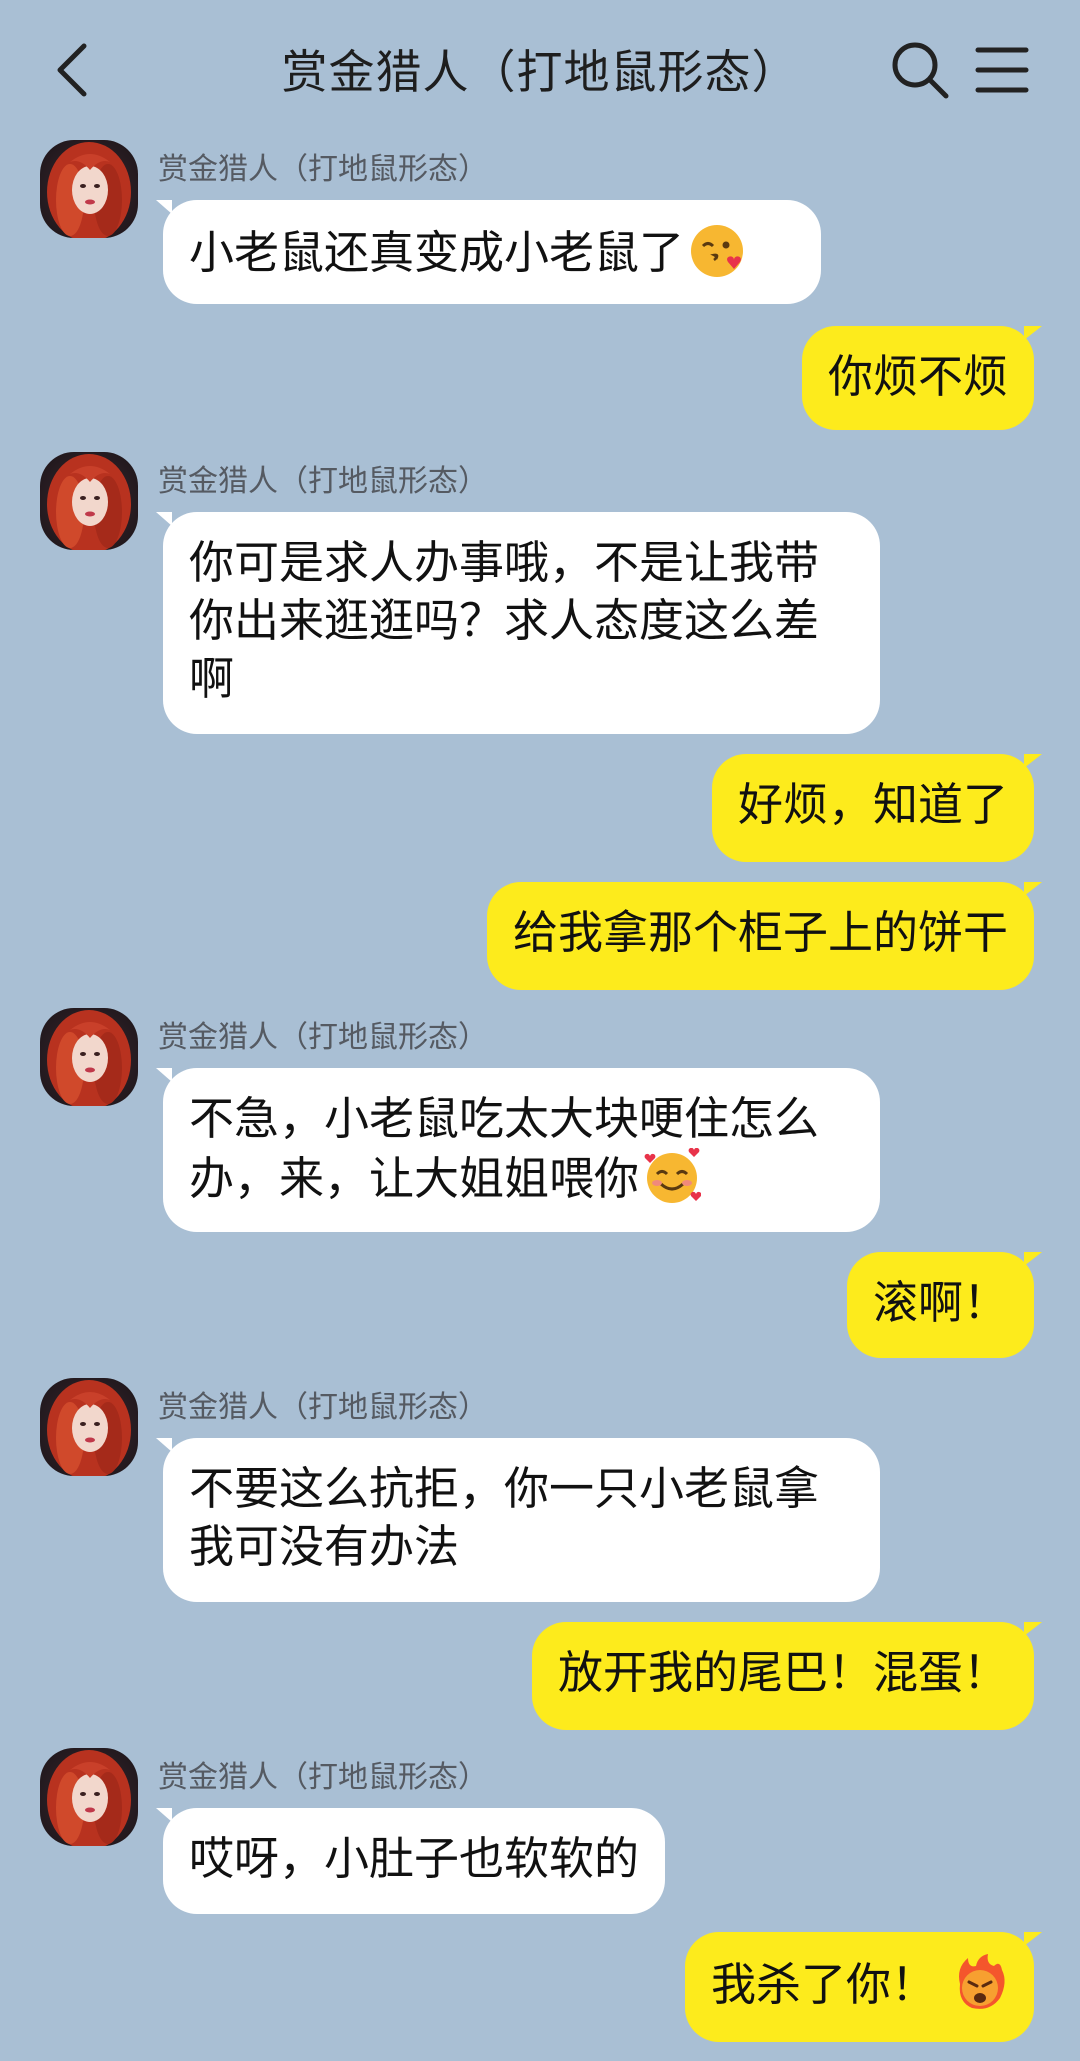 This screenshot has width=1080, height=2061. I want to click on search-button, so click(920, 70).